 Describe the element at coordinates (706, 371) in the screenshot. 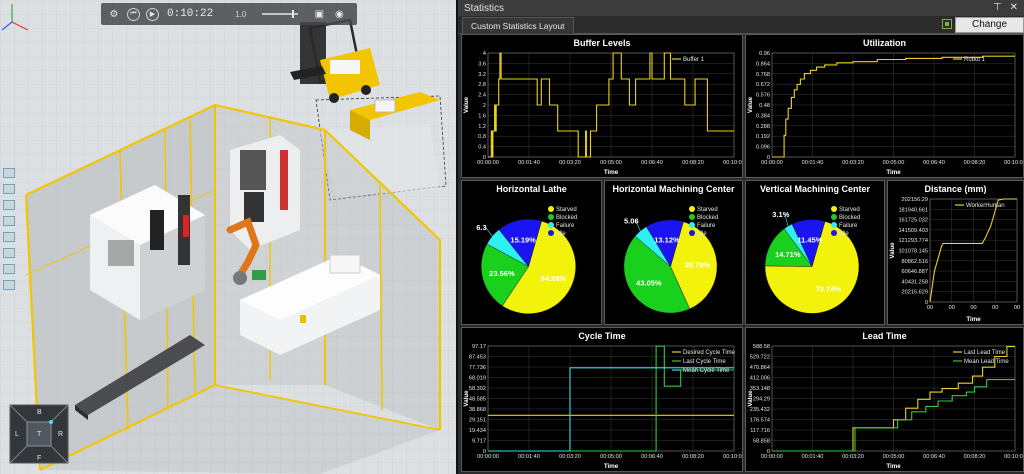

I see `legend-label: Mean Cycle Time` at that location.